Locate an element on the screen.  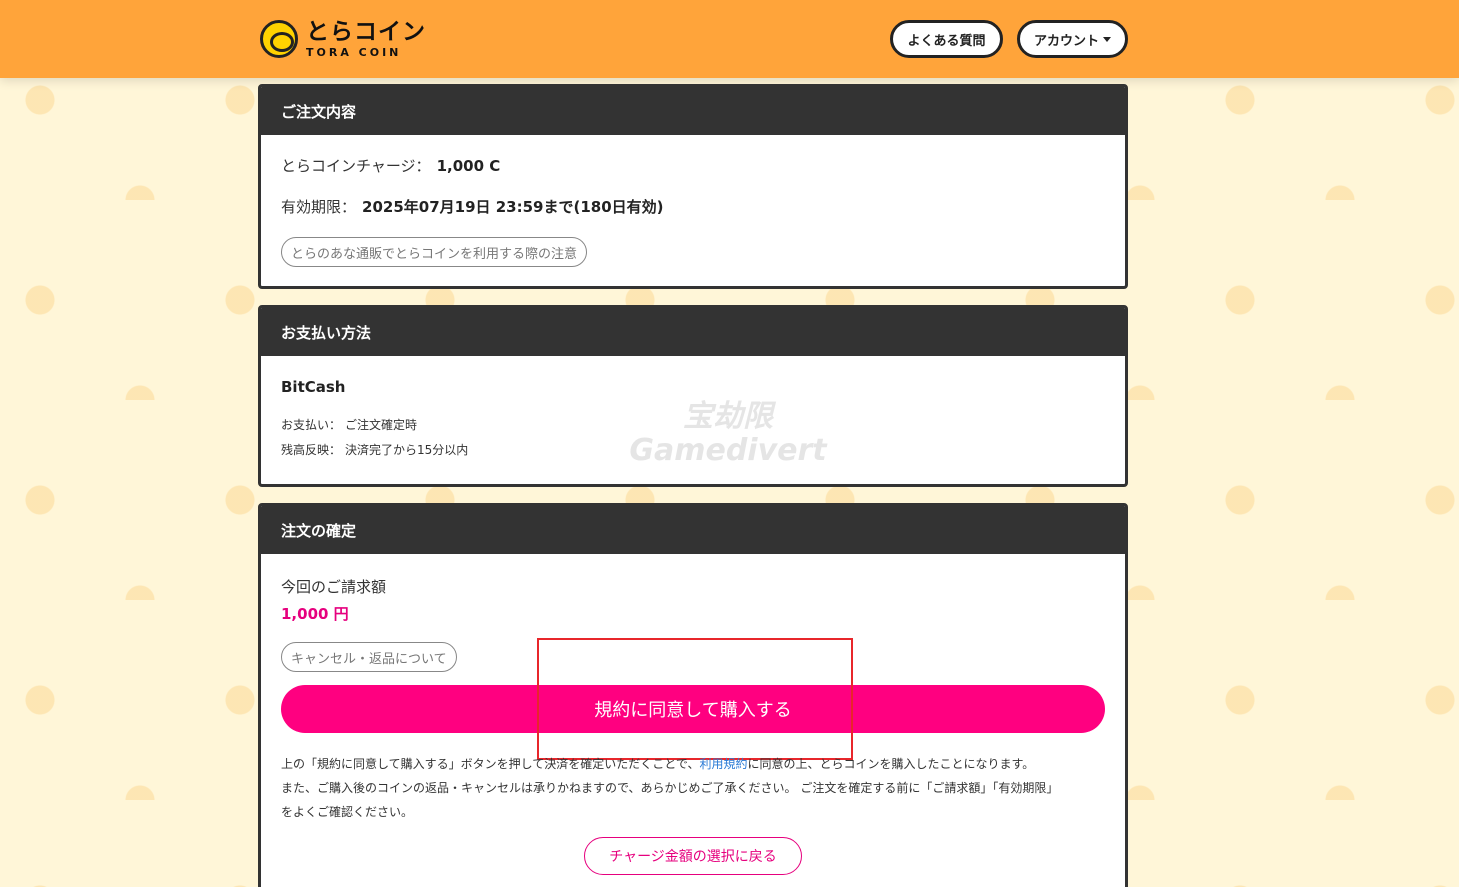
logo-japanese: とらコイン is located at coordinates (366, 31).